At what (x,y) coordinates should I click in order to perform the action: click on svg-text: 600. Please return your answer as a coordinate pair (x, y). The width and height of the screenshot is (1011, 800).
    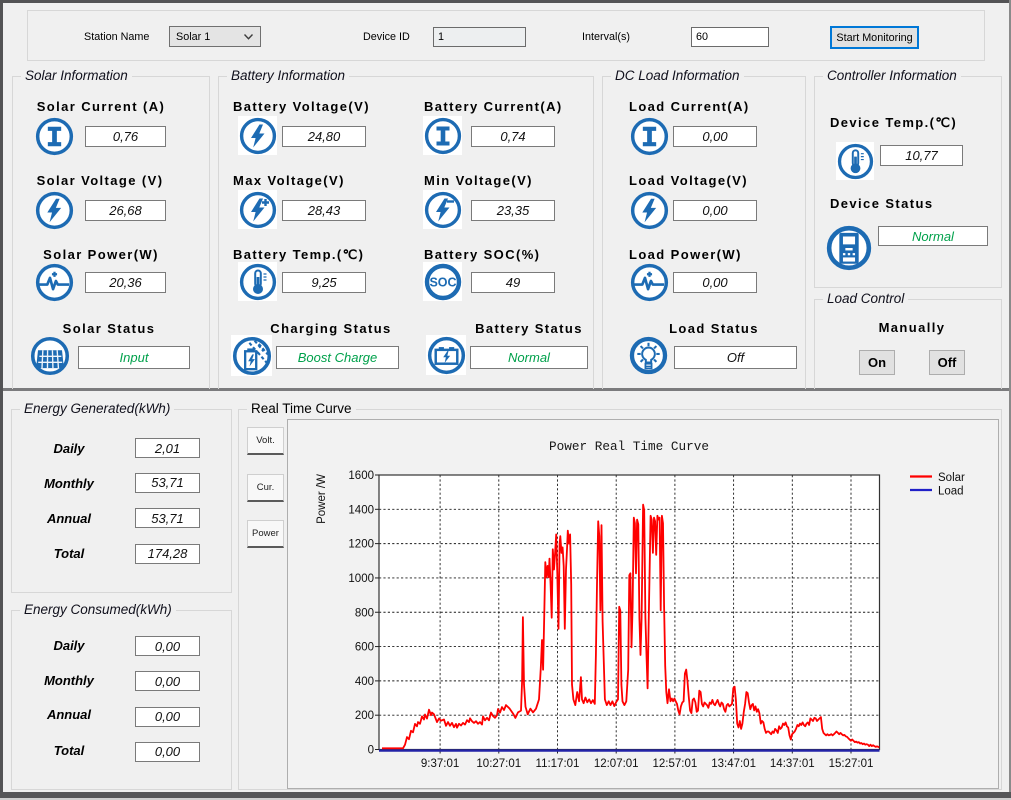
    Looking at the image, I should click on (364, 648).